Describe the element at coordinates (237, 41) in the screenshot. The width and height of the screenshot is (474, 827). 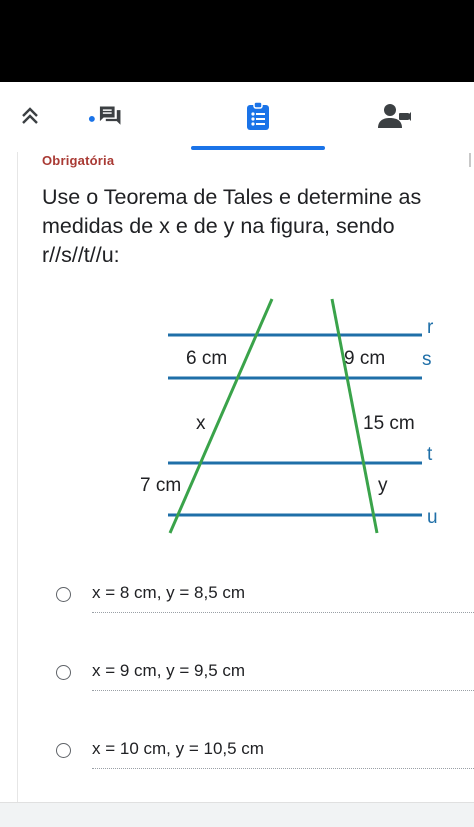
I see `status-bar` at that location.